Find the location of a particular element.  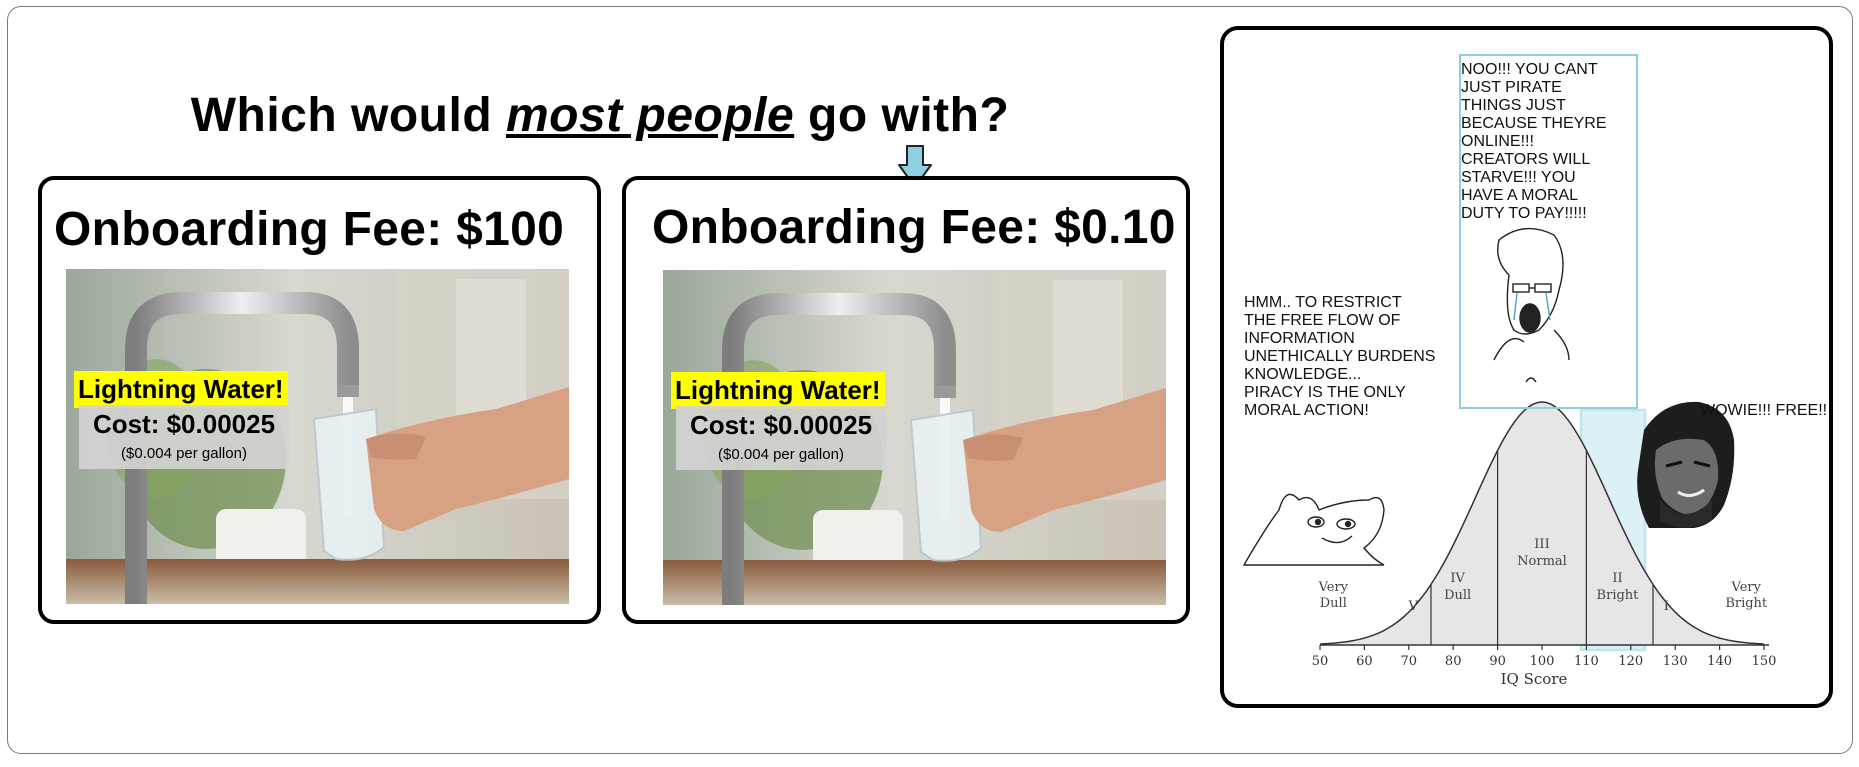

zone-roman-label: V is located at coordinates (1413, 606).